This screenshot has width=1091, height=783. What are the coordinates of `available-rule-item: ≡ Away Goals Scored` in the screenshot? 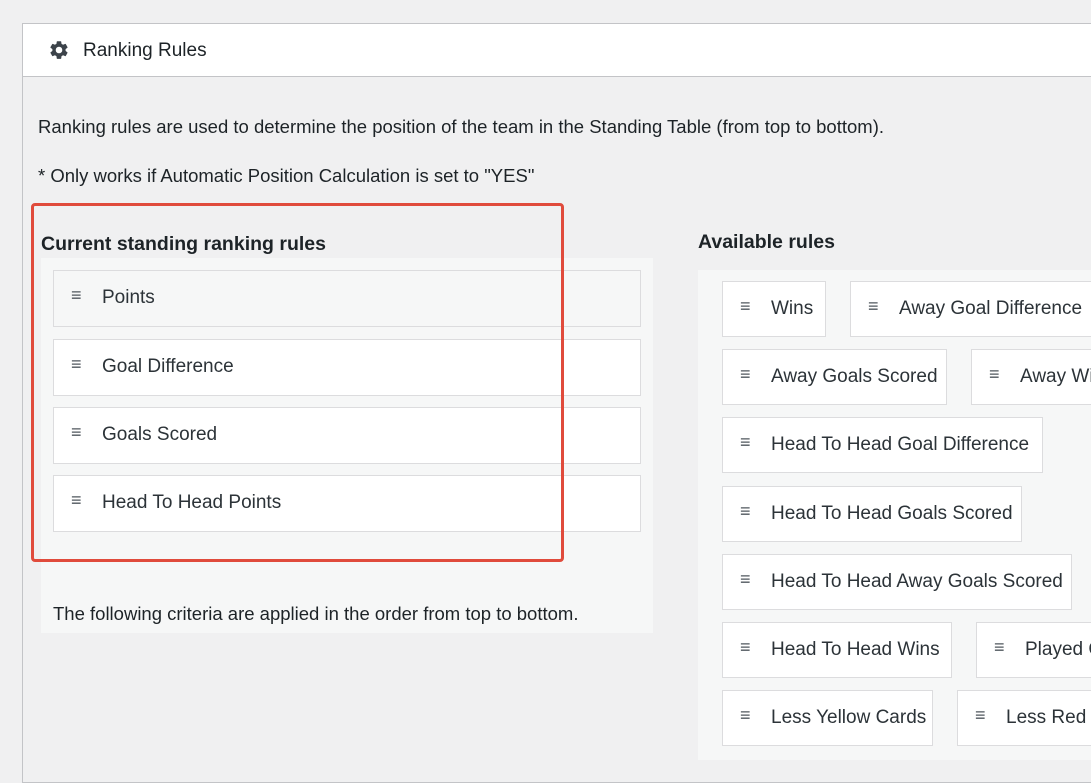 It's located at (834, 377).